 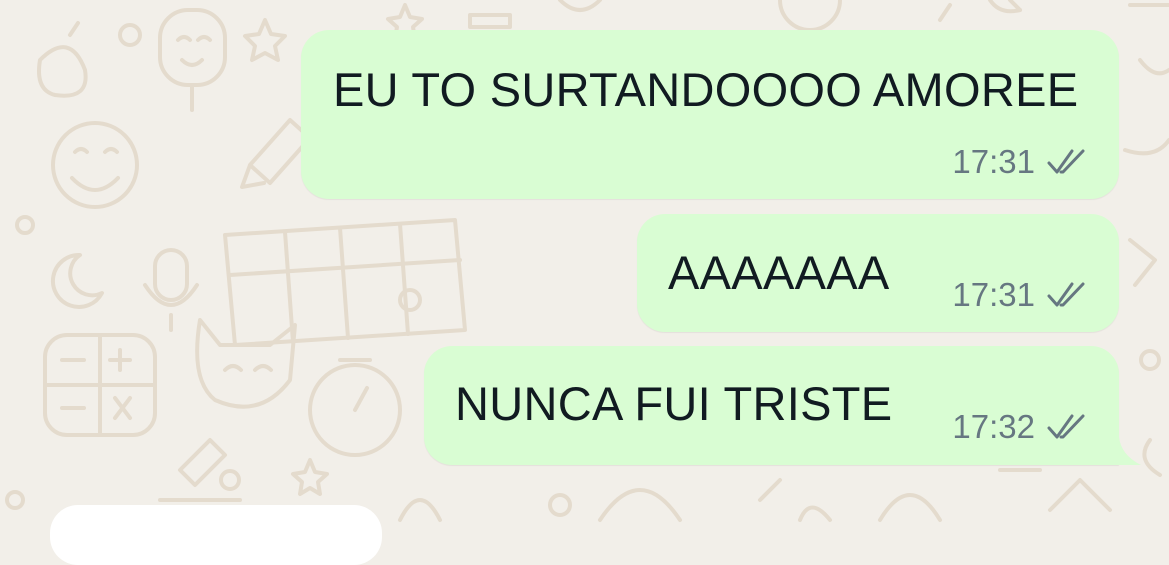 I want to click on outgoing-message-bubble: AAAAAAA 17:31, so click(x=878, y=273).